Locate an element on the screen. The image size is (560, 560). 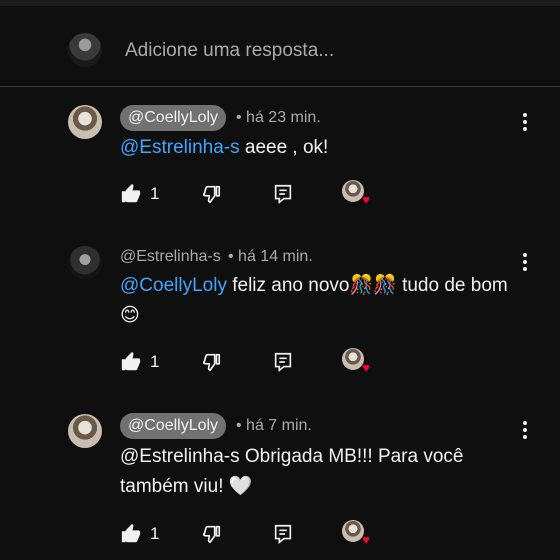
comment-author: @Estrelinha-s is located at coordinates (170, 257).